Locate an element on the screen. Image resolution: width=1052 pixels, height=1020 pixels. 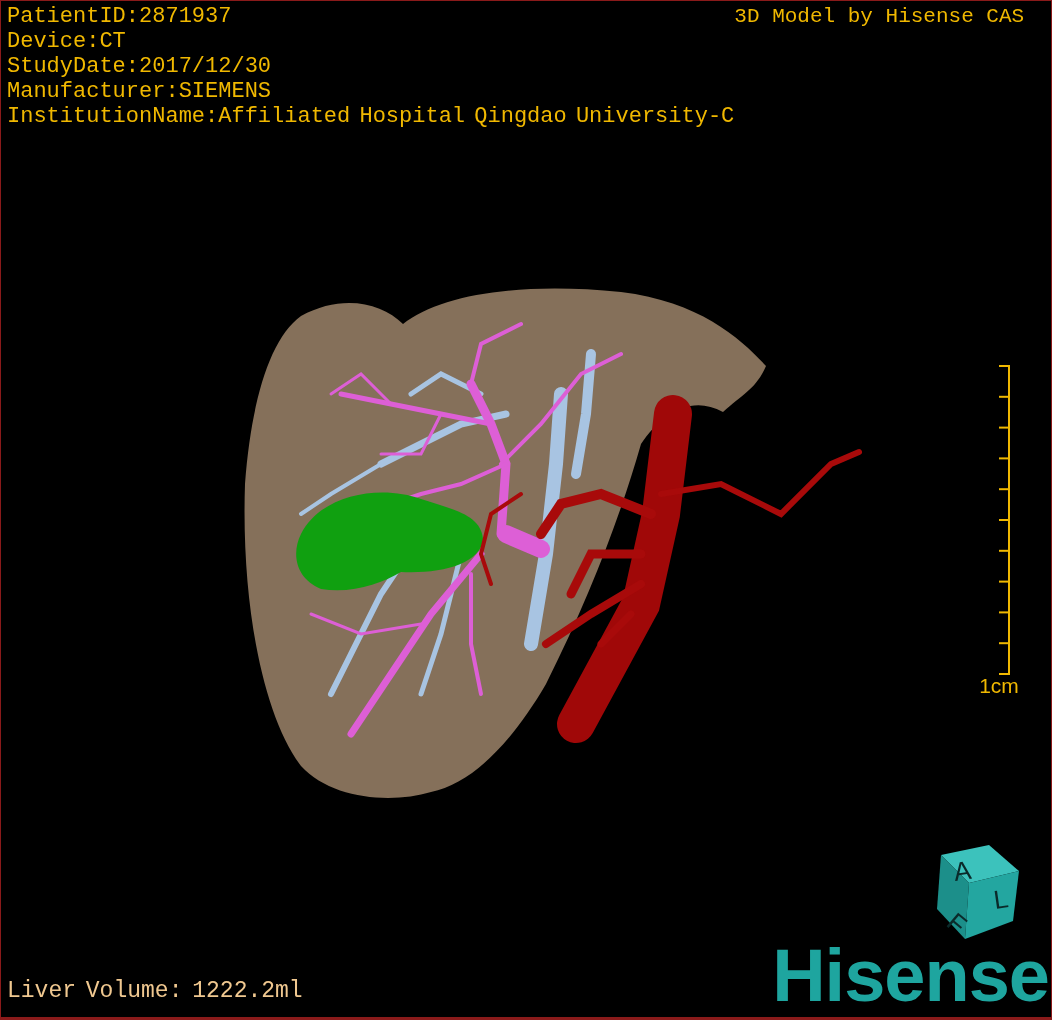
scale-label: 1cm is located at coordinates (999, 686).